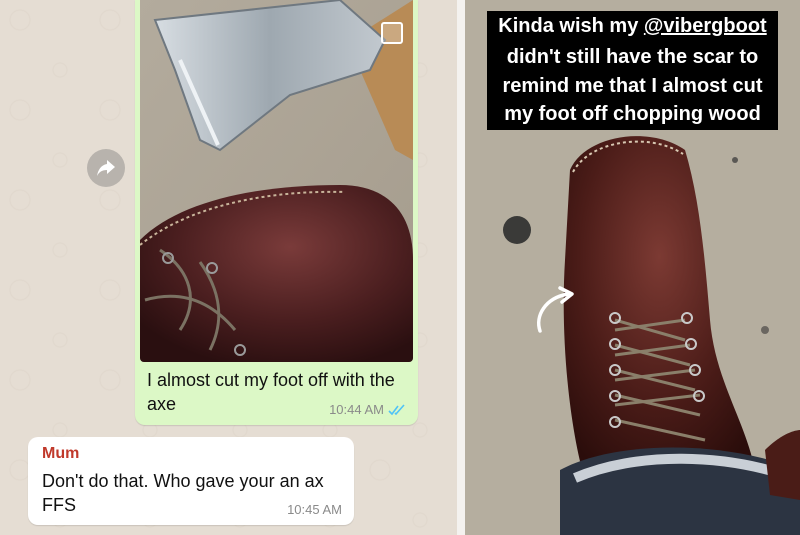 Image resolution: width=800 pixels, height=535 pixels. I want to click on caption-line-1: Kinda wish my @vibergboot, so click(632, 26).